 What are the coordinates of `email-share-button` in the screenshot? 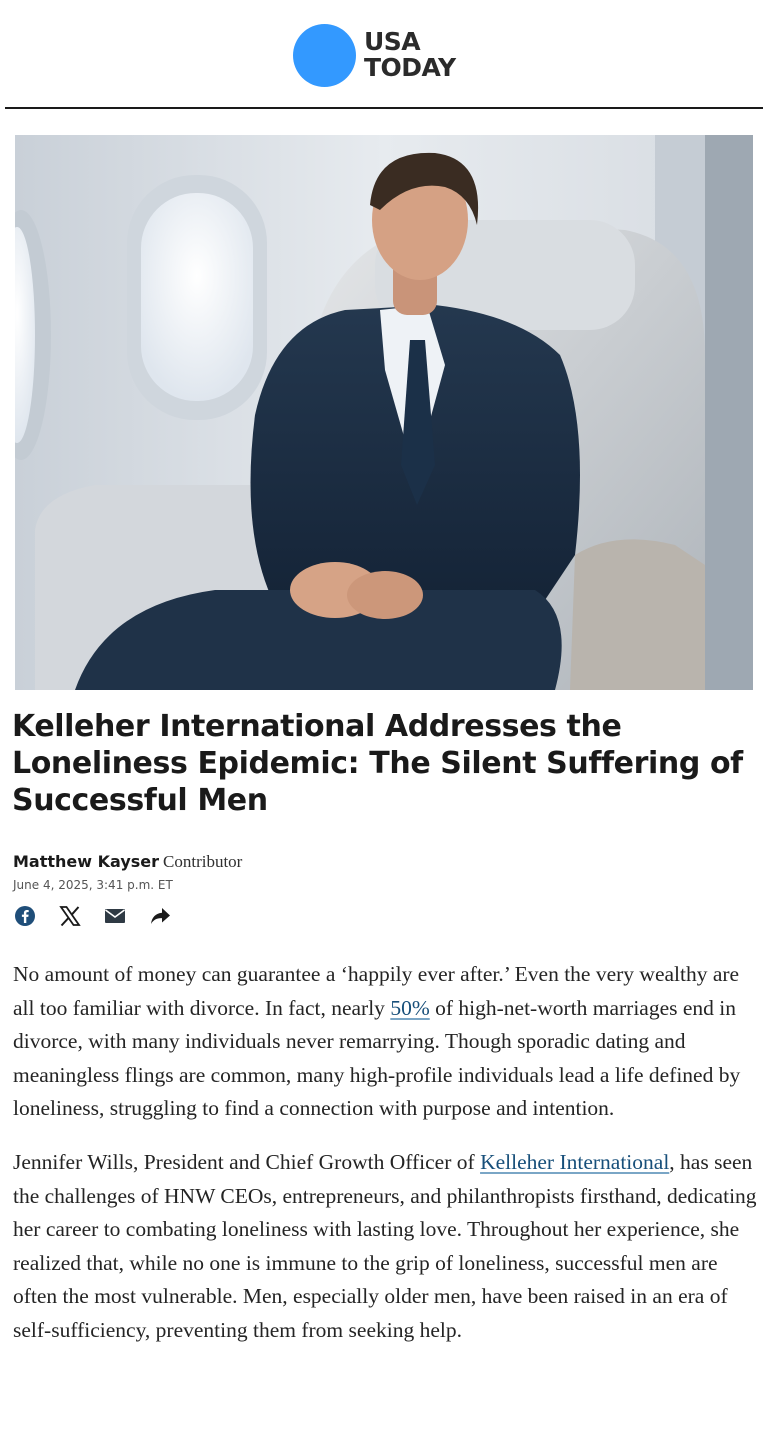 It's located at (115, 916).